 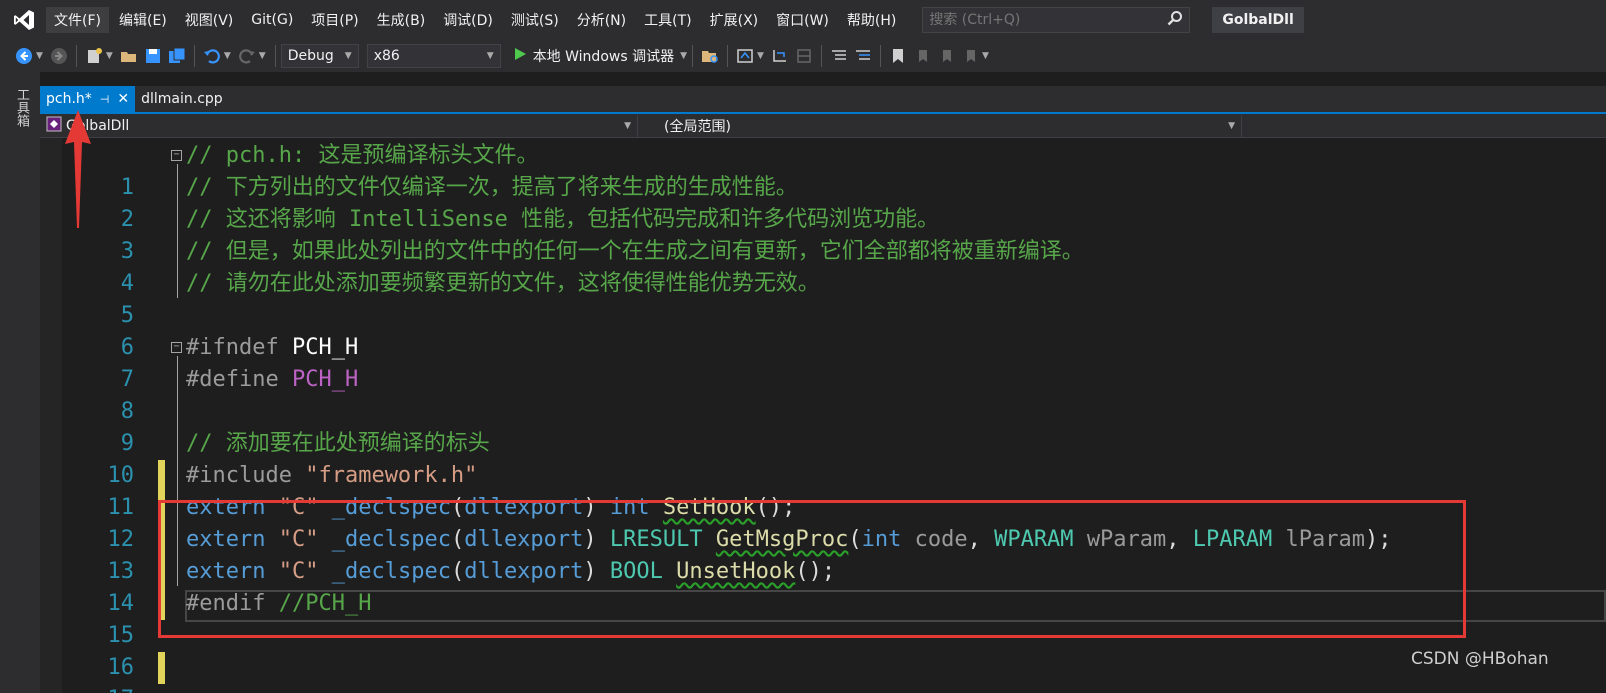 I want to click on code-line: 2 // 下方列出的文件仅编译一次，提高了将来生成的生成性能。, so click(x=823, y=202).